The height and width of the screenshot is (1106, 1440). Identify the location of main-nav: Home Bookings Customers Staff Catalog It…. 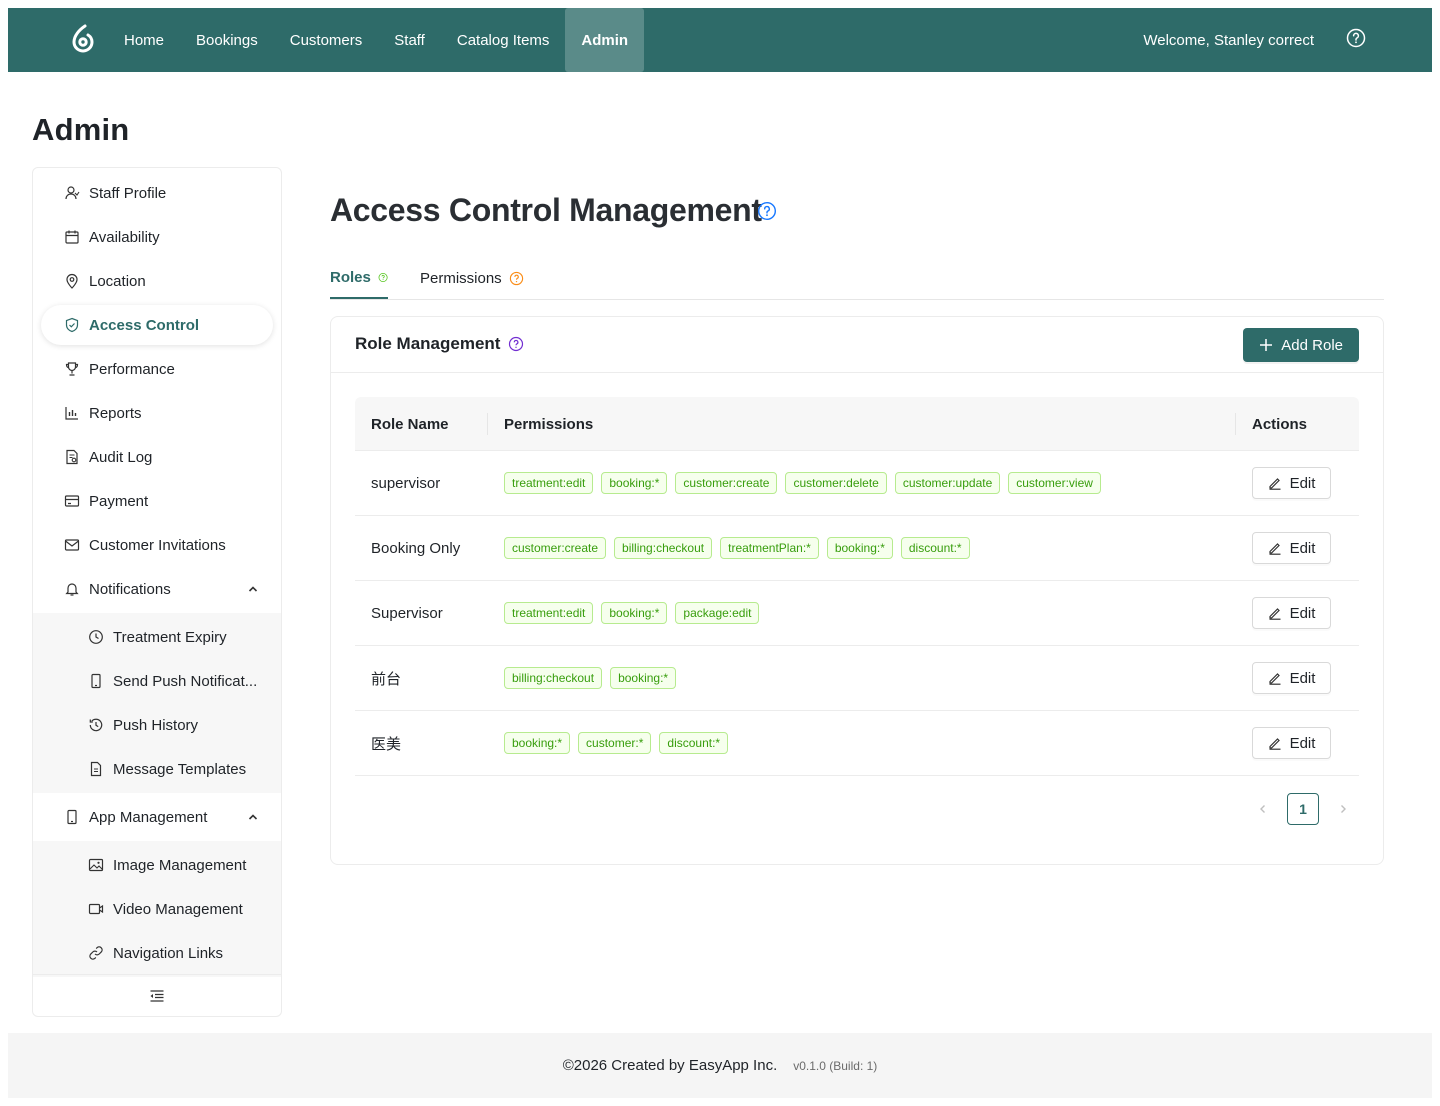
(376, 40).